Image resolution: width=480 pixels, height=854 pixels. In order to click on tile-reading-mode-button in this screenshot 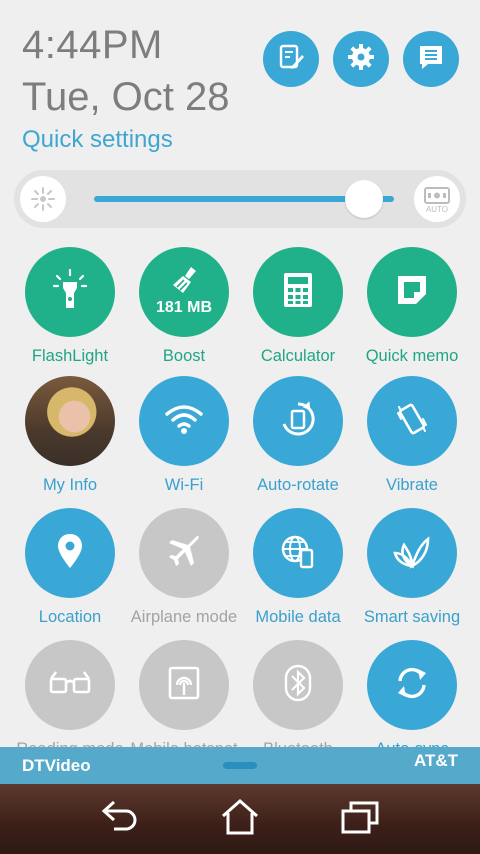, I will do `click(70, 685)`.